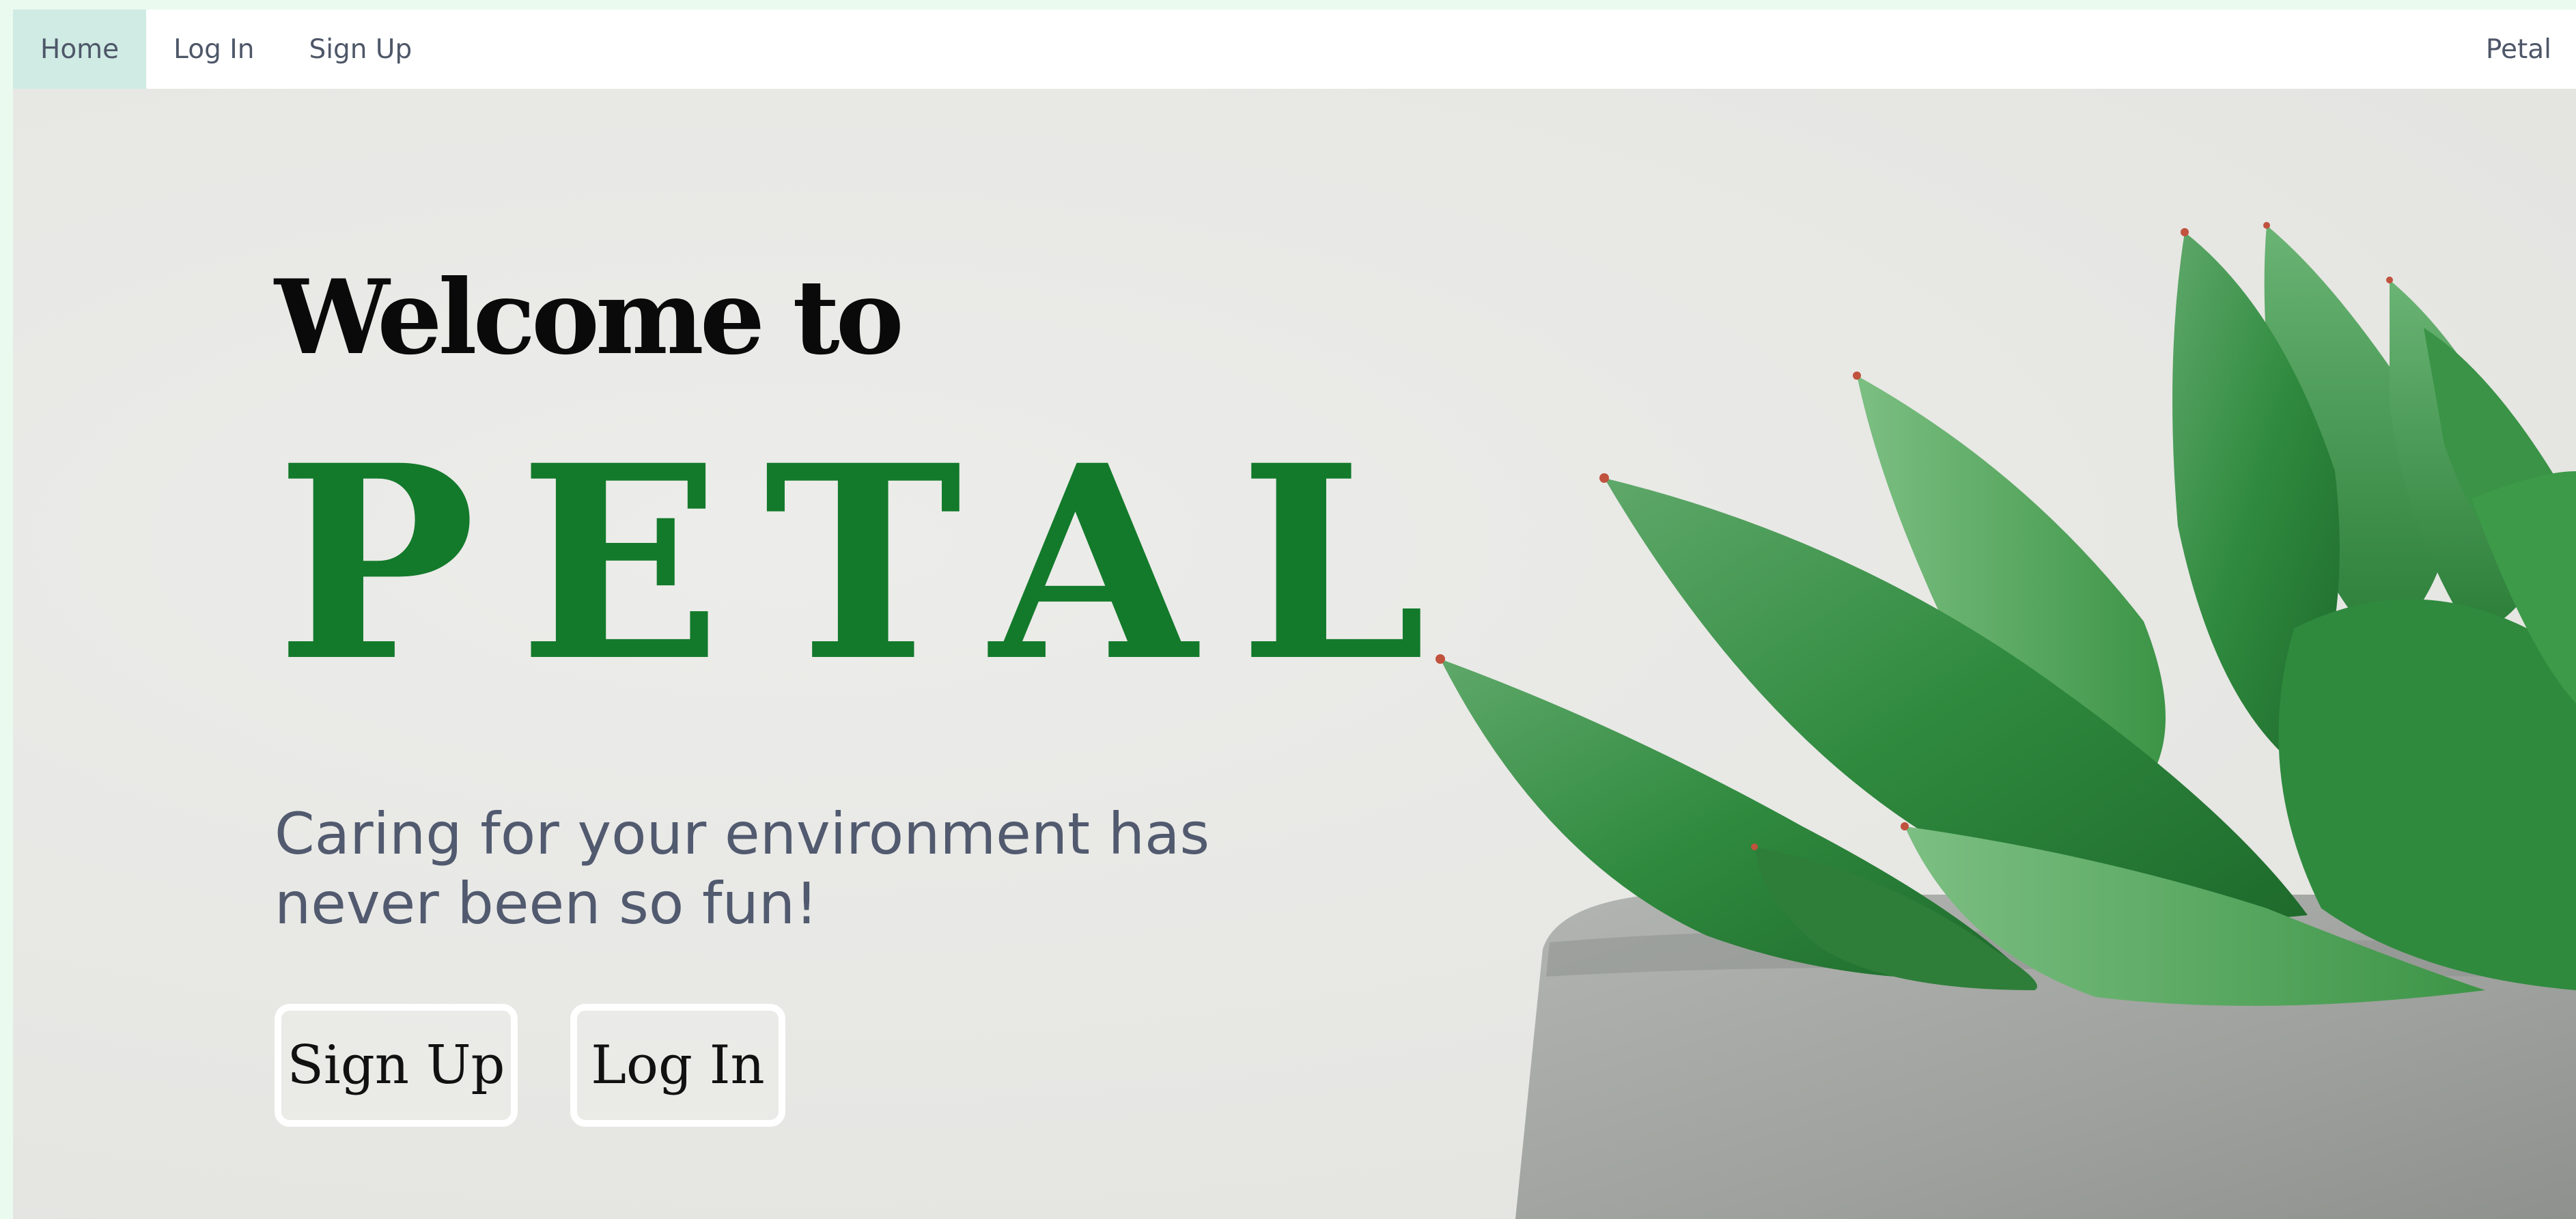 The width and height of the screenshot is (2576, 1219). Describe the element at coordinates (2518, 49) in the screenshot. I see `nav-brand-link: Petal` at that location.